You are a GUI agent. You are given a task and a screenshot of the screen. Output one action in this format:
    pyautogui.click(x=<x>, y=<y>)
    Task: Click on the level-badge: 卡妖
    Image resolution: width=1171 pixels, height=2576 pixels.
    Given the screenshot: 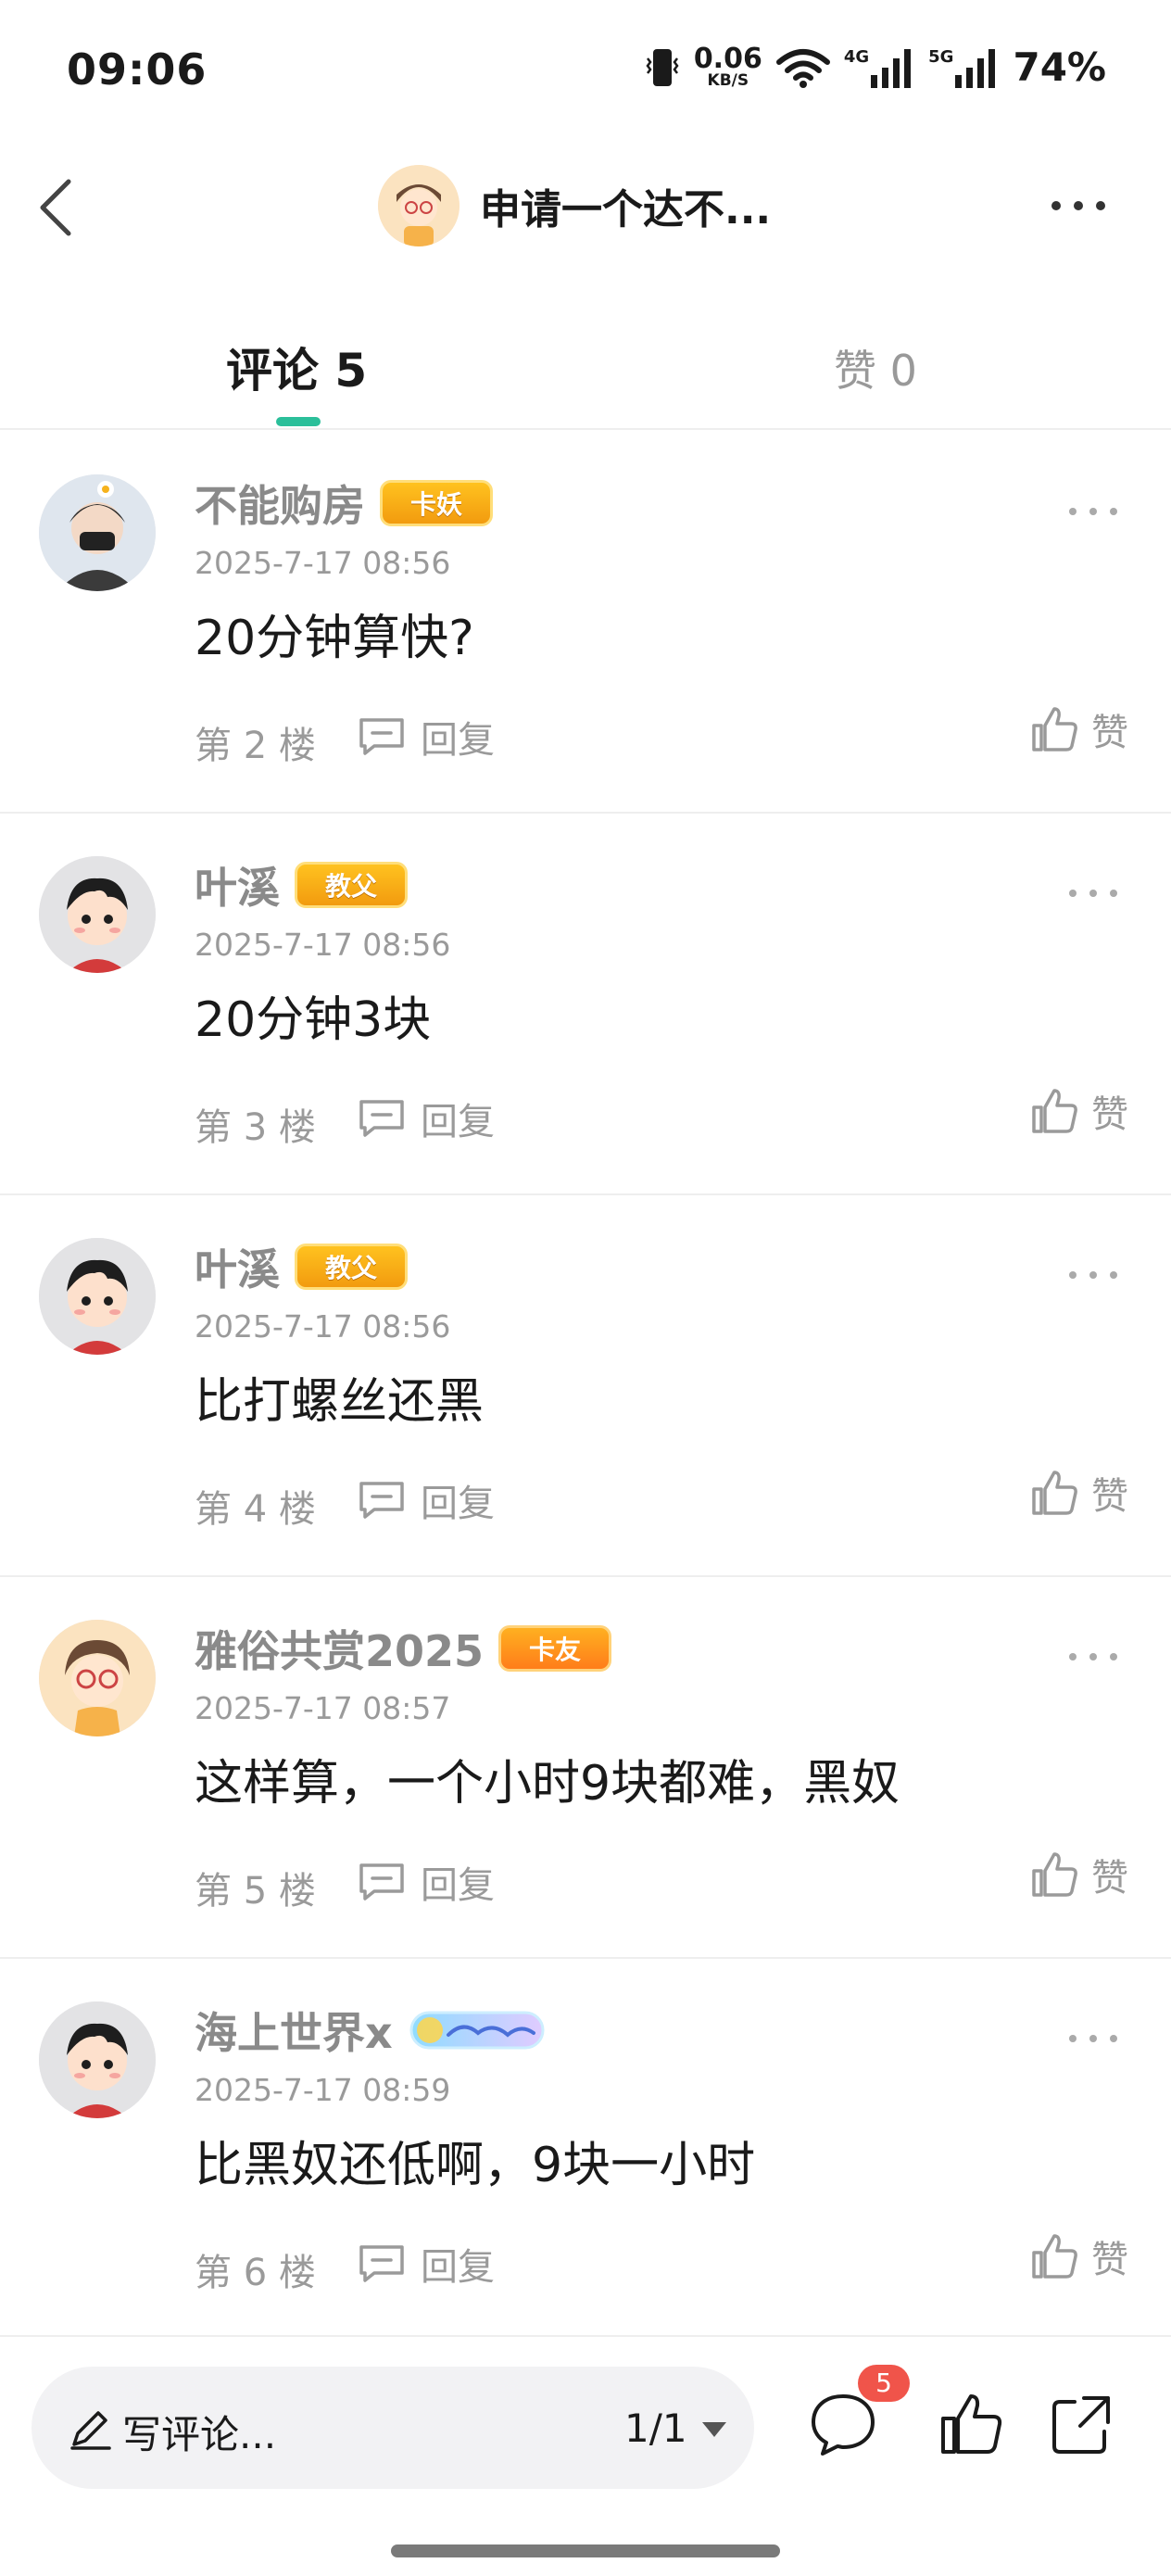 What is the action you would take?
    pyautogui.click(x=437, y=503)
    